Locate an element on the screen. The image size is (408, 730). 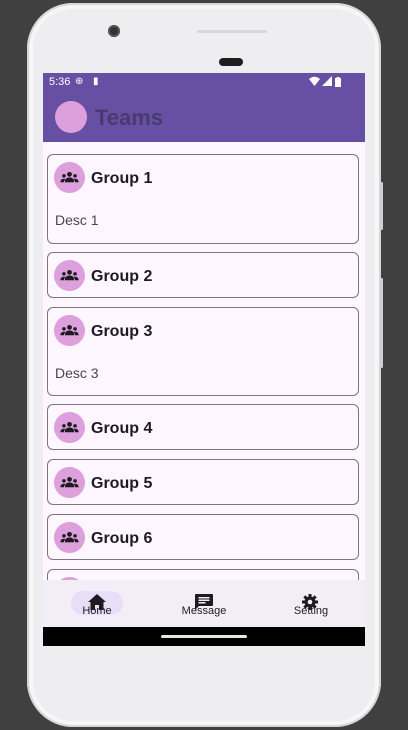
nav-item-setting: Setting is located at coordinates (311, 603).